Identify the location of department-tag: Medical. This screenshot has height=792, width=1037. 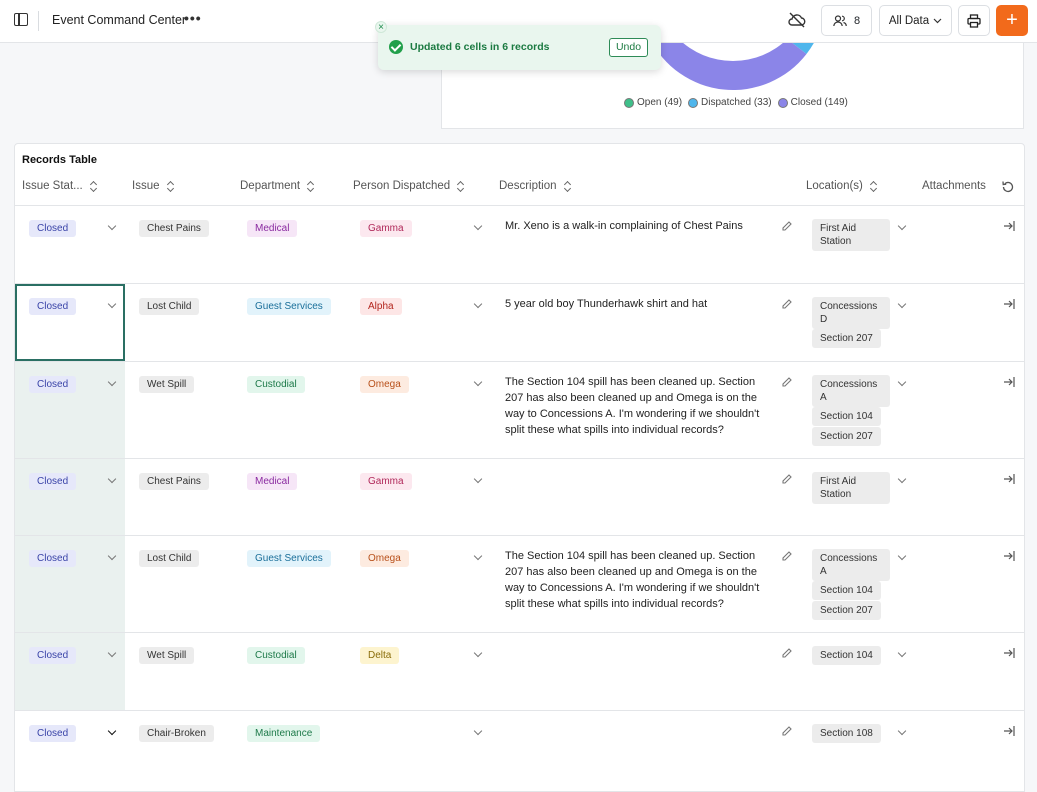
(272, 228).